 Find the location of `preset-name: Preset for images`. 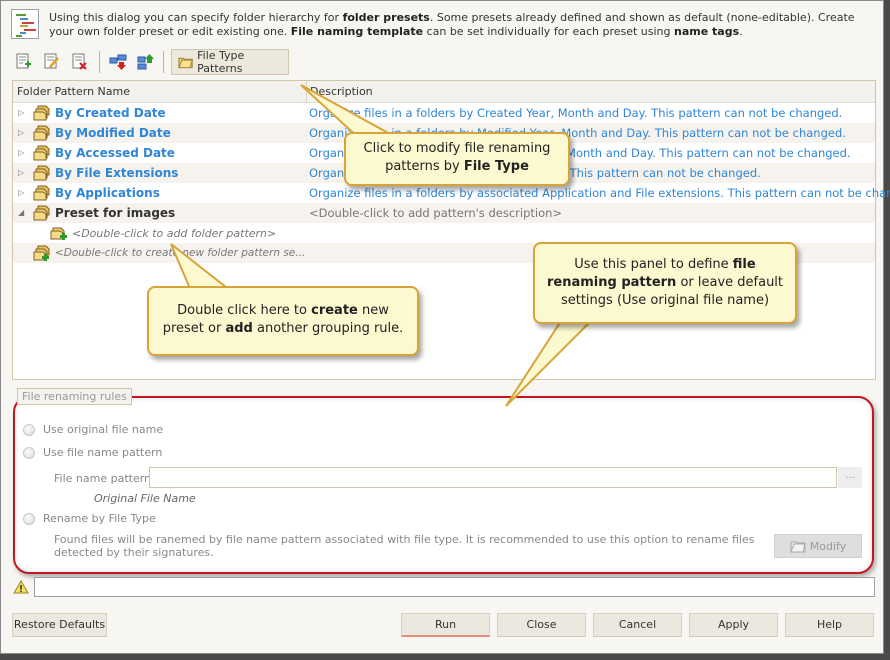

preset-name: Preset for images is located at coordinates (115, 213).